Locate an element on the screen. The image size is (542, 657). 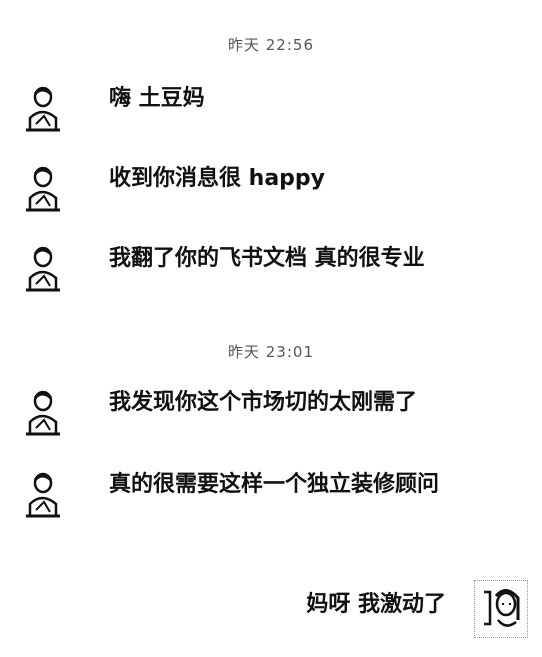
girl-sketch-icon is located at coordinates (502, 608).